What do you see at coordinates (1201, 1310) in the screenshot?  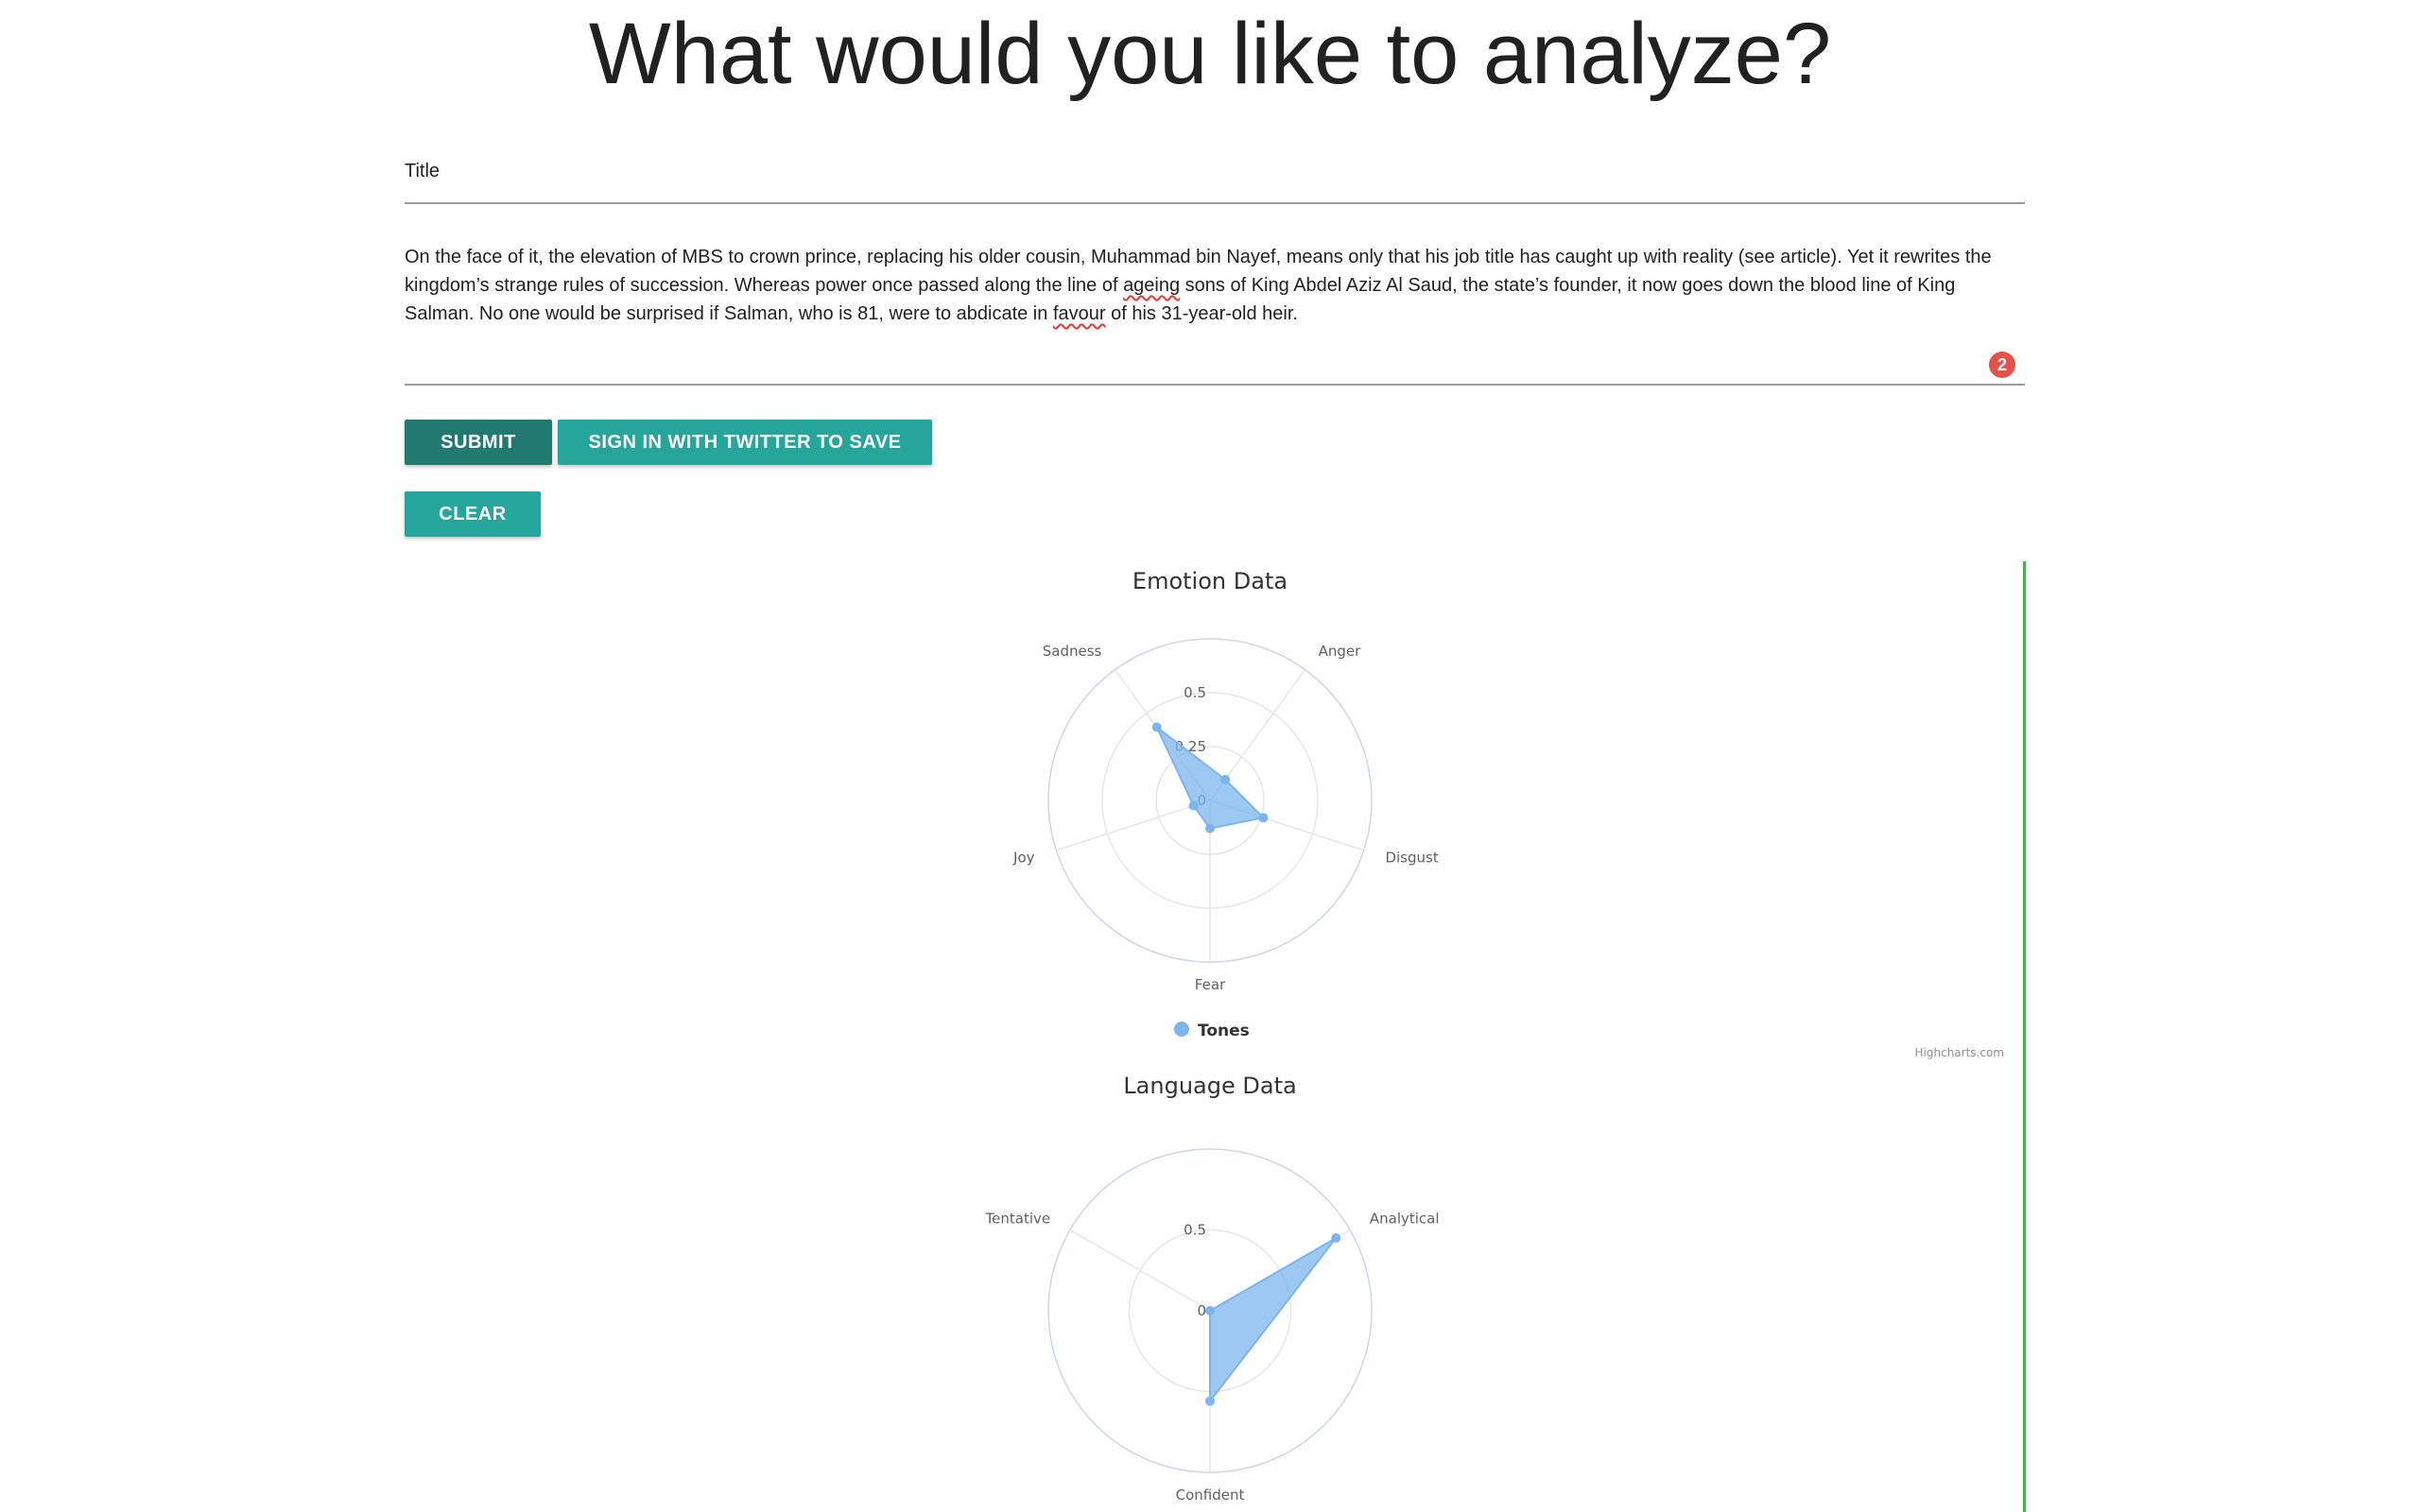 I see `language-tick-label: 0` at bounding box center [1201, 1310].